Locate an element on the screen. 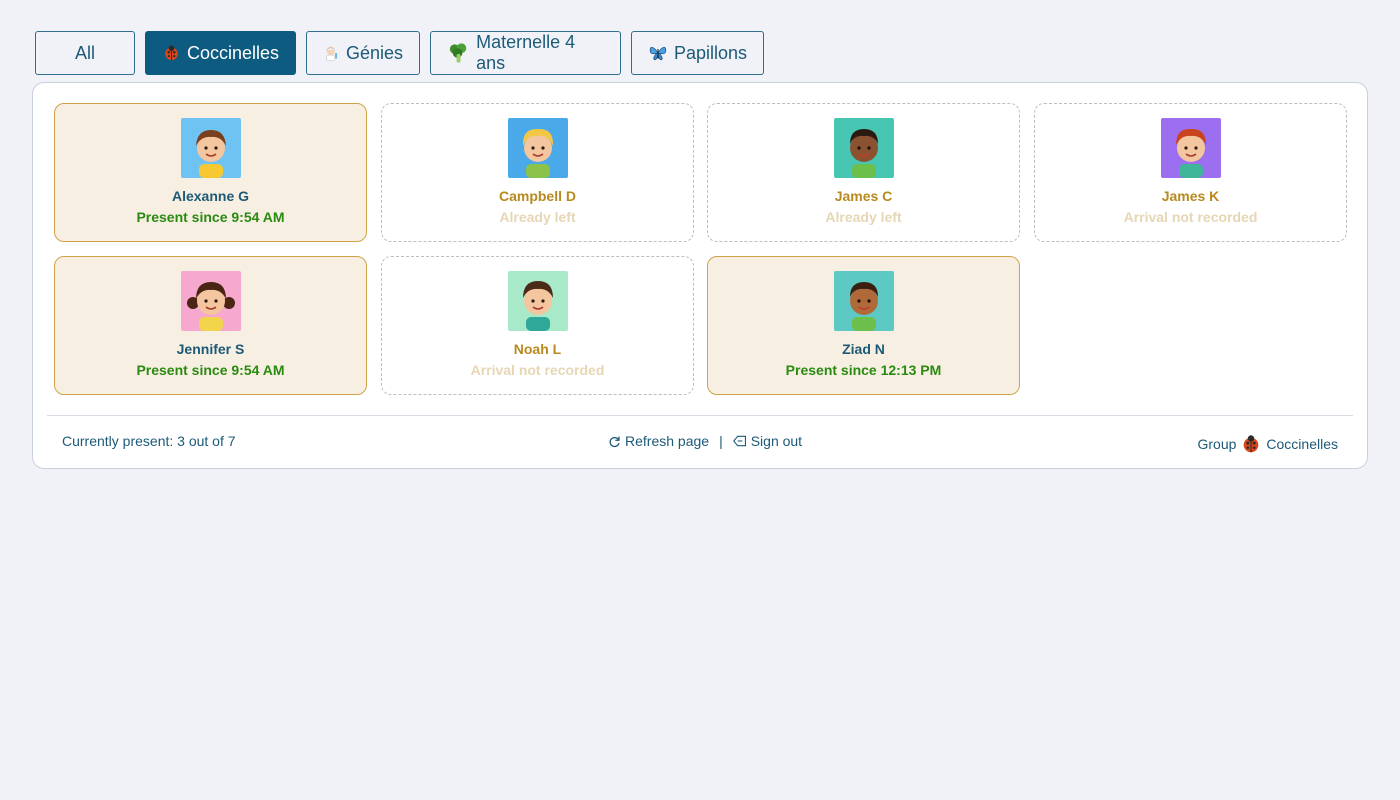 The width and height of the screenshot is (1400, 800). footer-actions: Refresh page | Sign out is located at coordinates (705, 441).